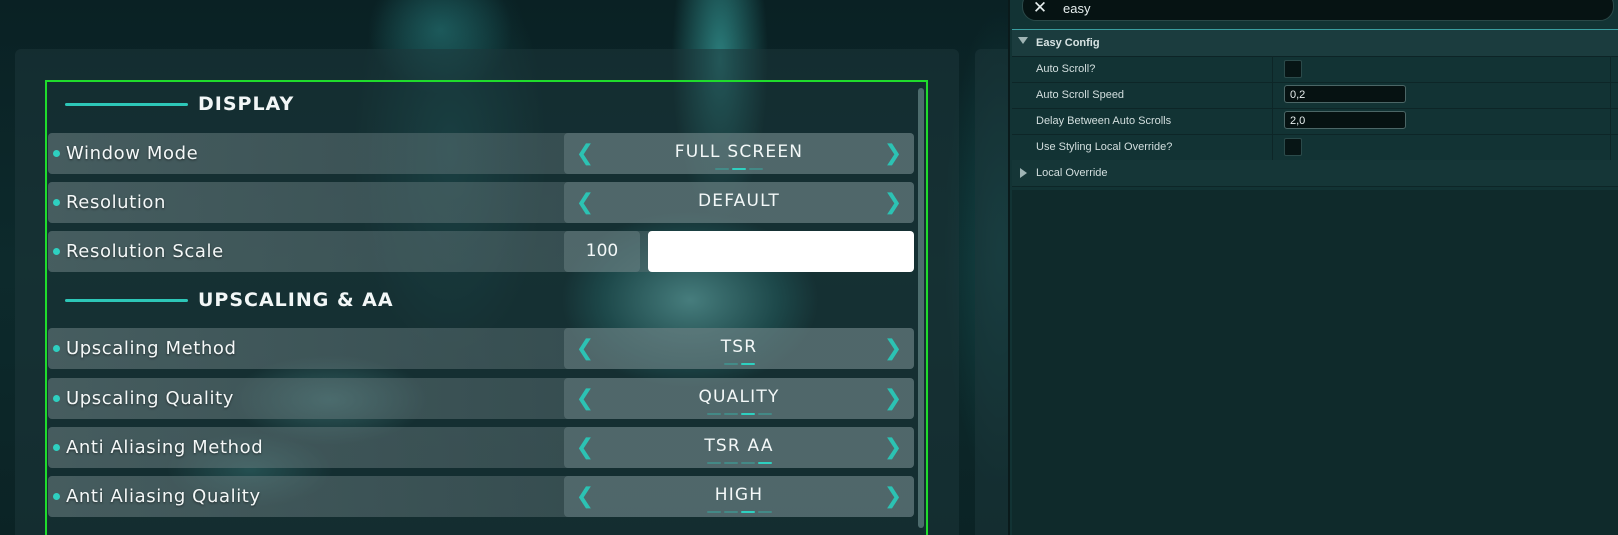 Image resolution: width=1618 pixels, height=535 pixels. I want to click on auto-scroll-speed-field: 0,2, so click(1345, 94).